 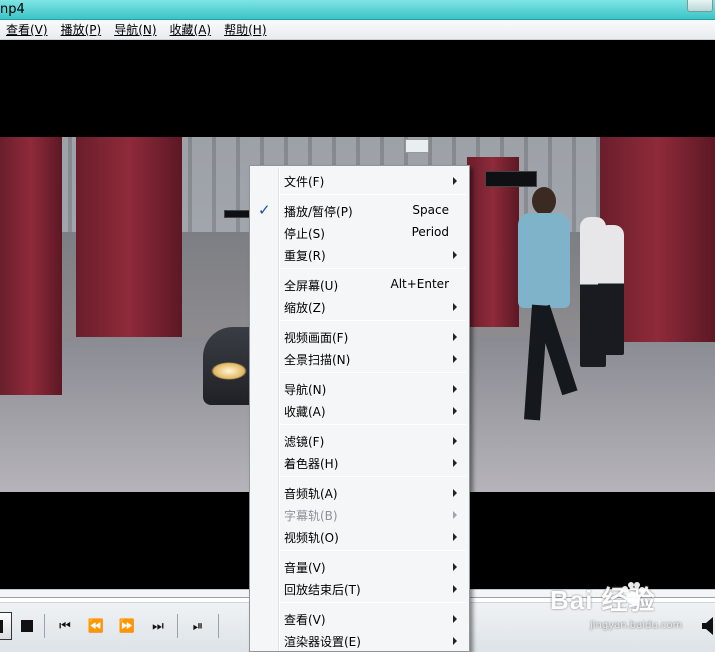 What do you see at coordinates (305, 620) in the screenshot?
I see `menu-item-label: 查看(V)` at bounding box center [305, 620].